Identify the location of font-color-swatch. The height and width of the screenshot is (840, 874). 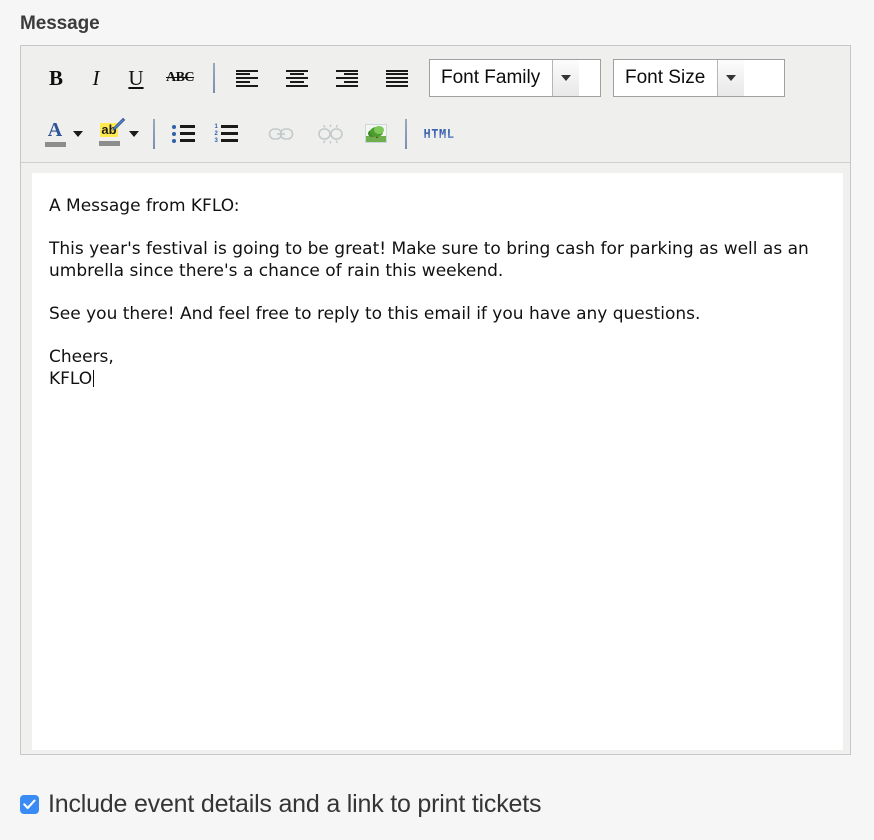
(55, 144).